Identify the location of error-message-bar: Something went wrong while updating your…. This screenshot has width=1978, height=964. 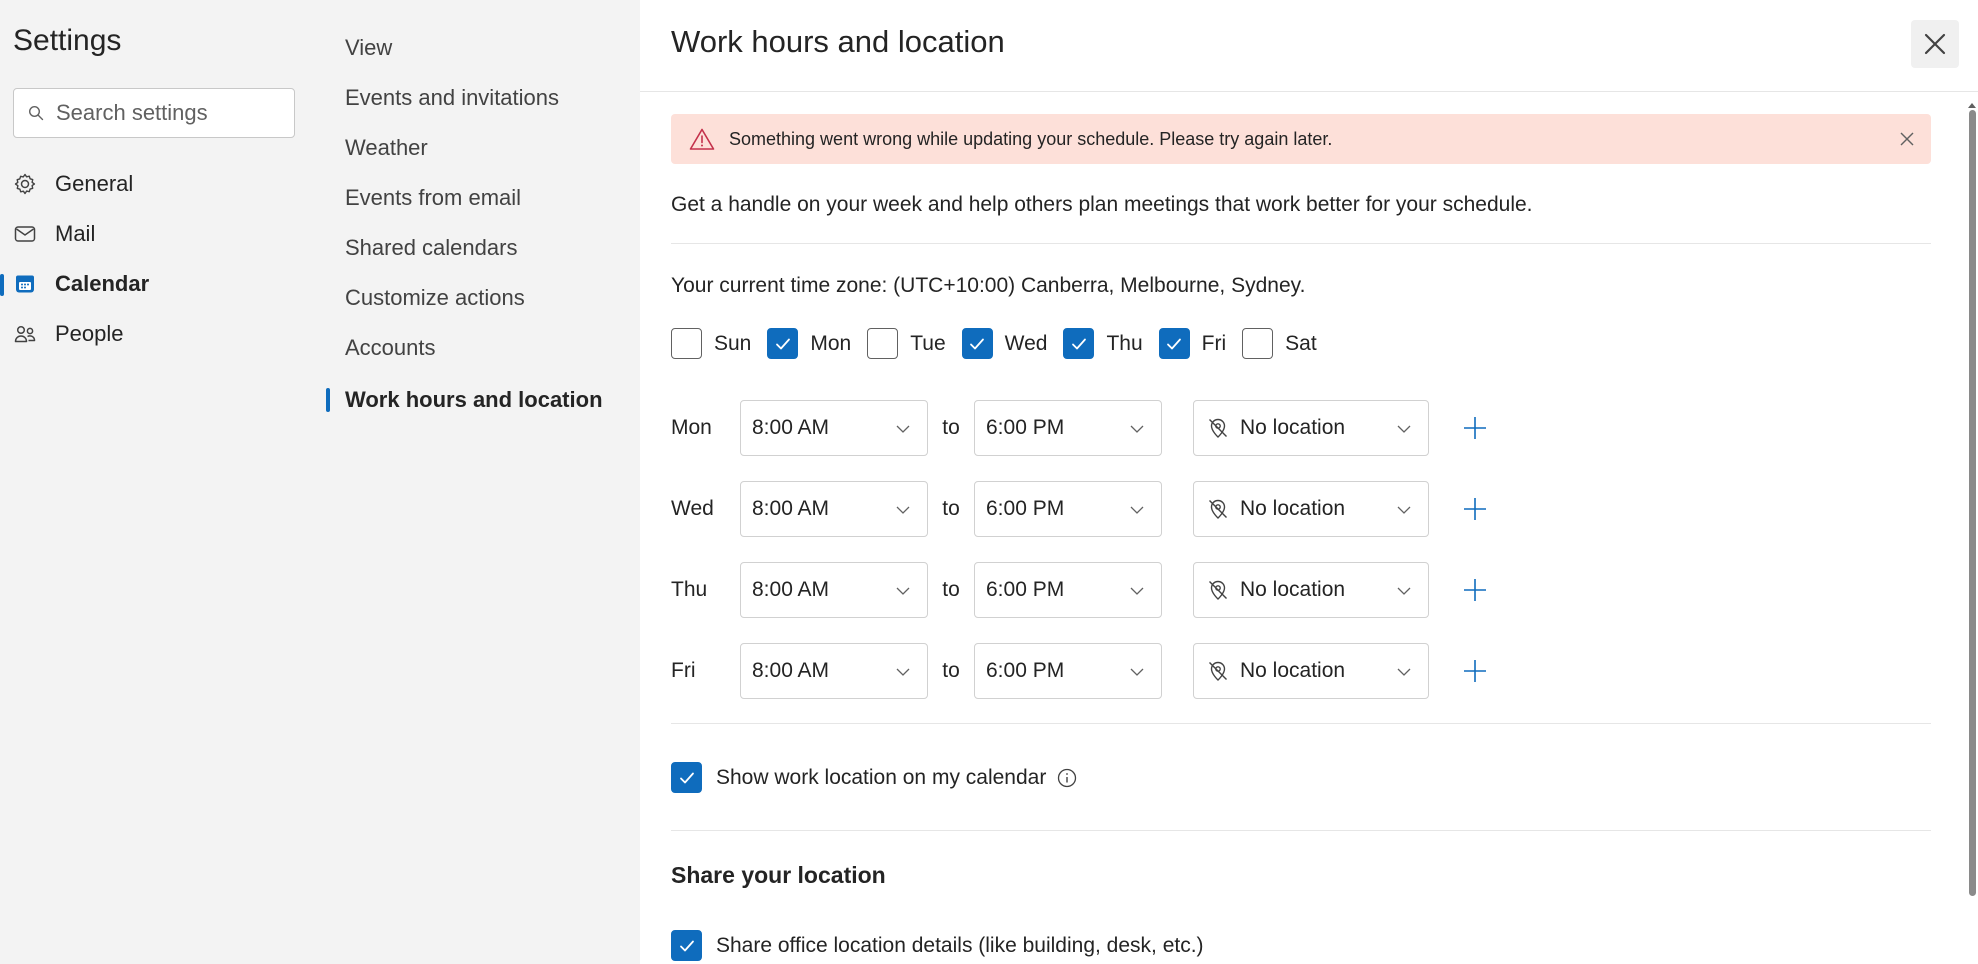
(1301, 139).